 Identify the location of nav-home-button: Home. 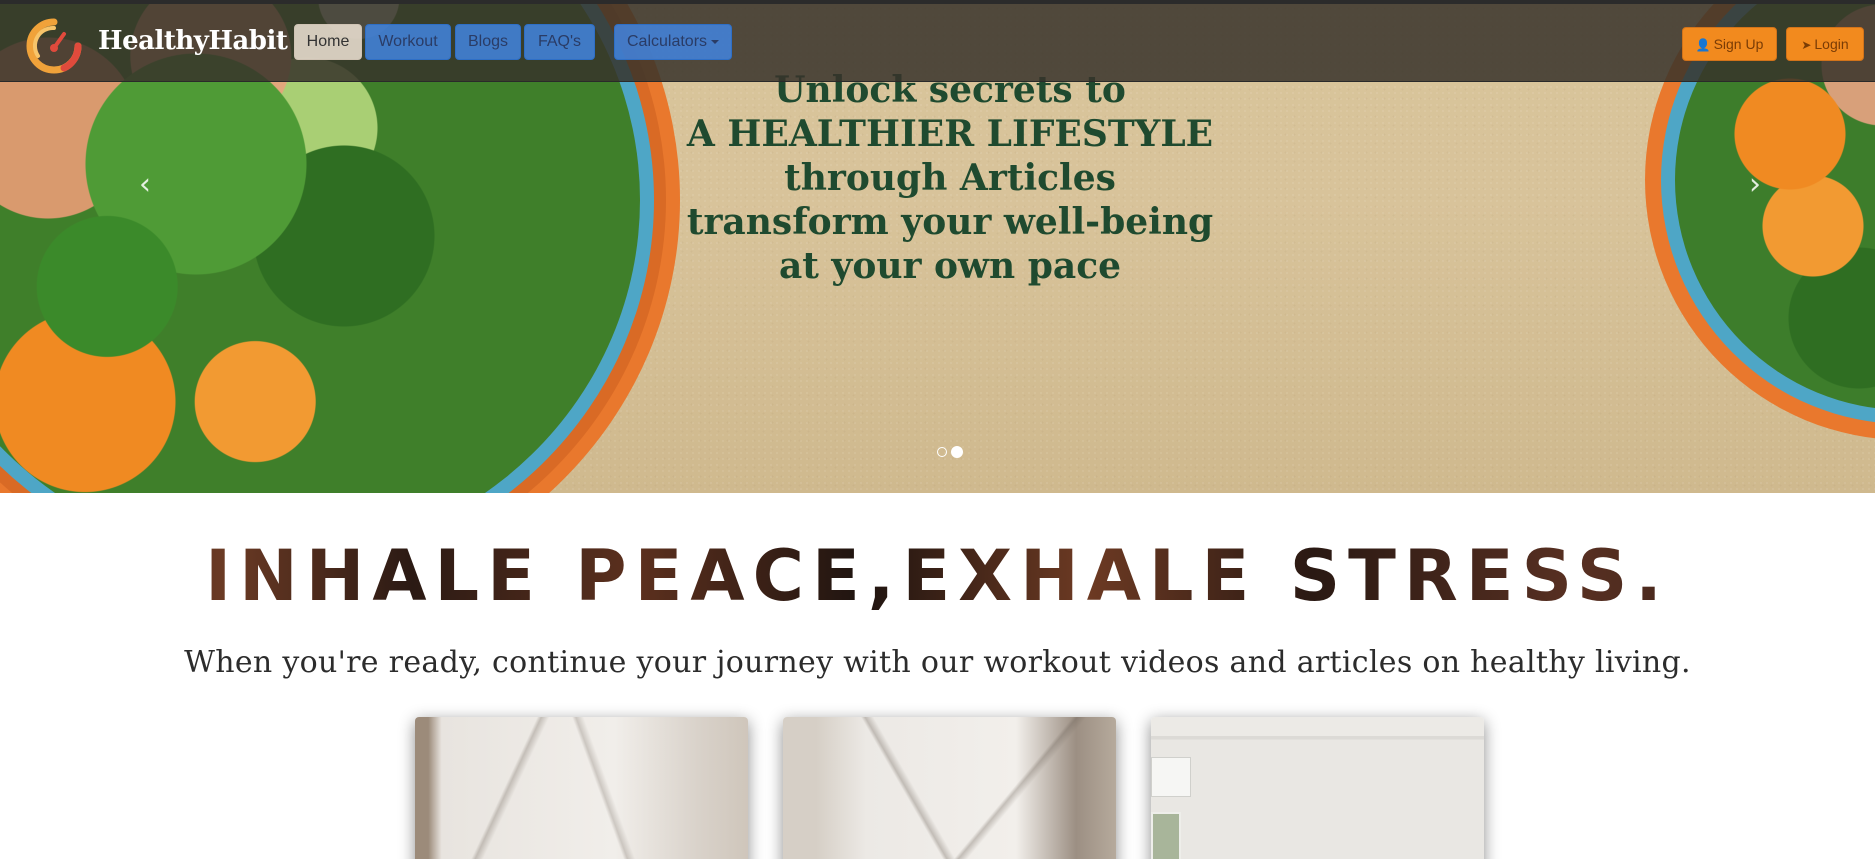
(328, 42).